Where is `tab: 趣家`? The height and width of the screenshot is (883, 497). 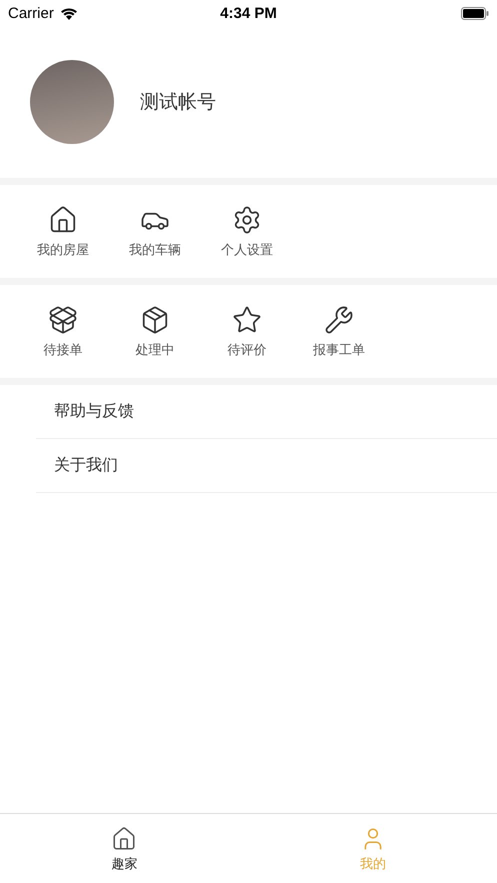 tab: 趣家 is located at coordinates (124, 848).